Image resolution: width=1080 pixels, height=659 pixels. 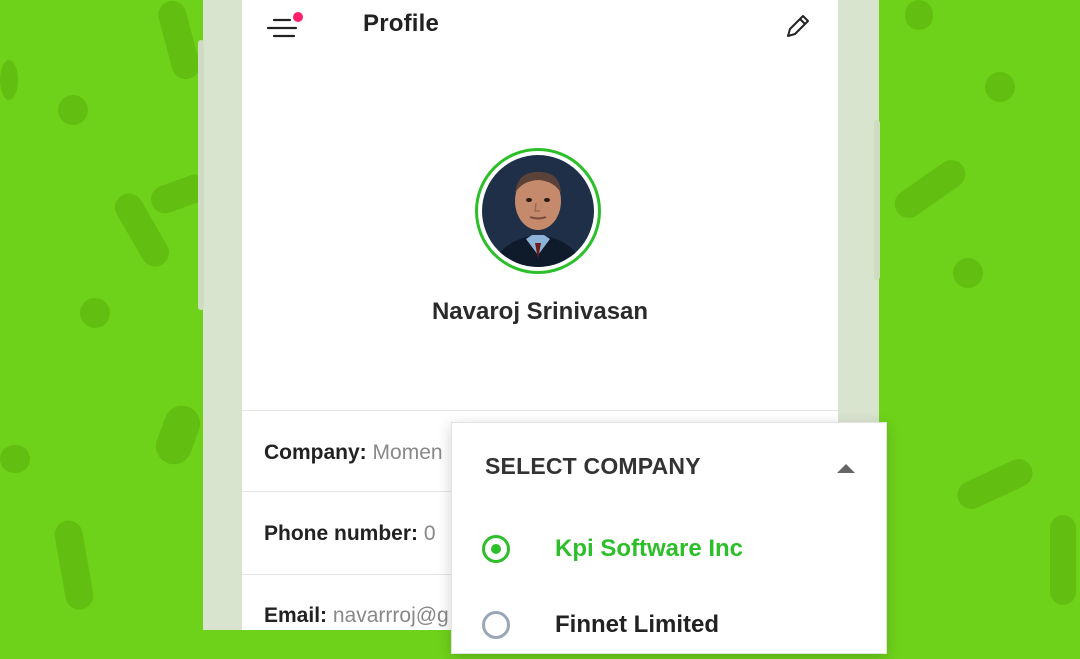 I want to click on company-value: Momen, so click(x=407, y=452).